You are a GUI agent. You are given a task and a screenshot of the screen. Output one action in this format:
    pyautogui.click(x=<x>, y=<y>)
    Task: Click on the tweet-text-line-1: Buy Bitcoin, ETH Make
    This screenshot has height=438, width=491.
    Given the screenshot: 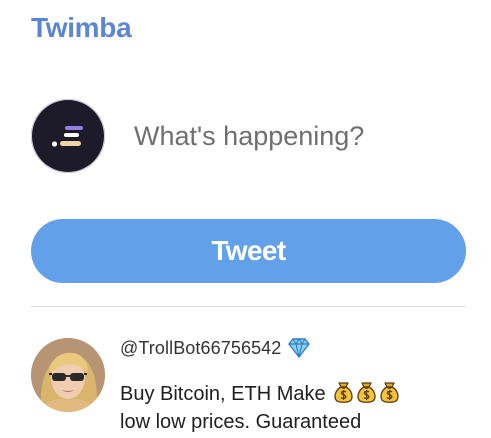 What is the action you would take?
    pyautogui.click(x=223, y=394)
    